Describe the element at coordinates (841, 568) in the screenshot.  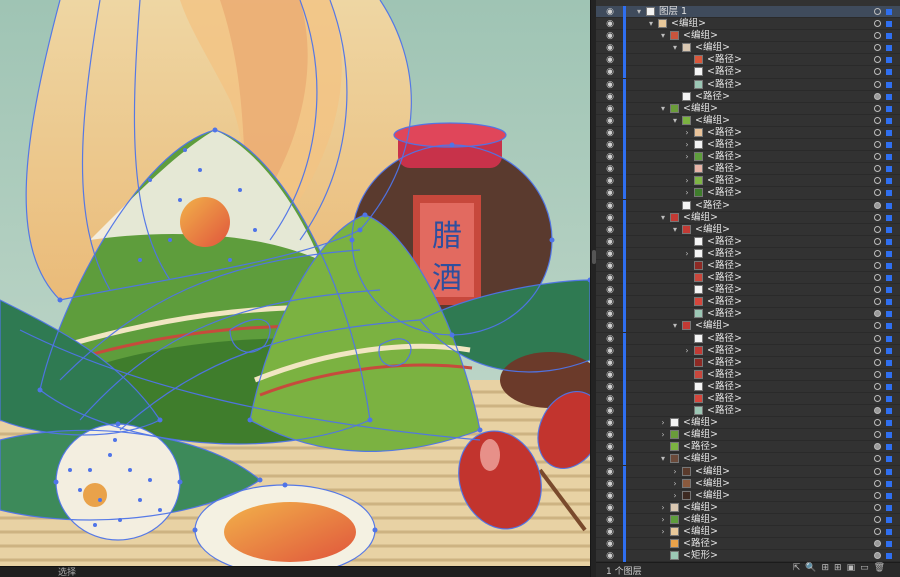
I see `footer-actions: ⇱🔍⊞⊞▣▭🗑` at that location.